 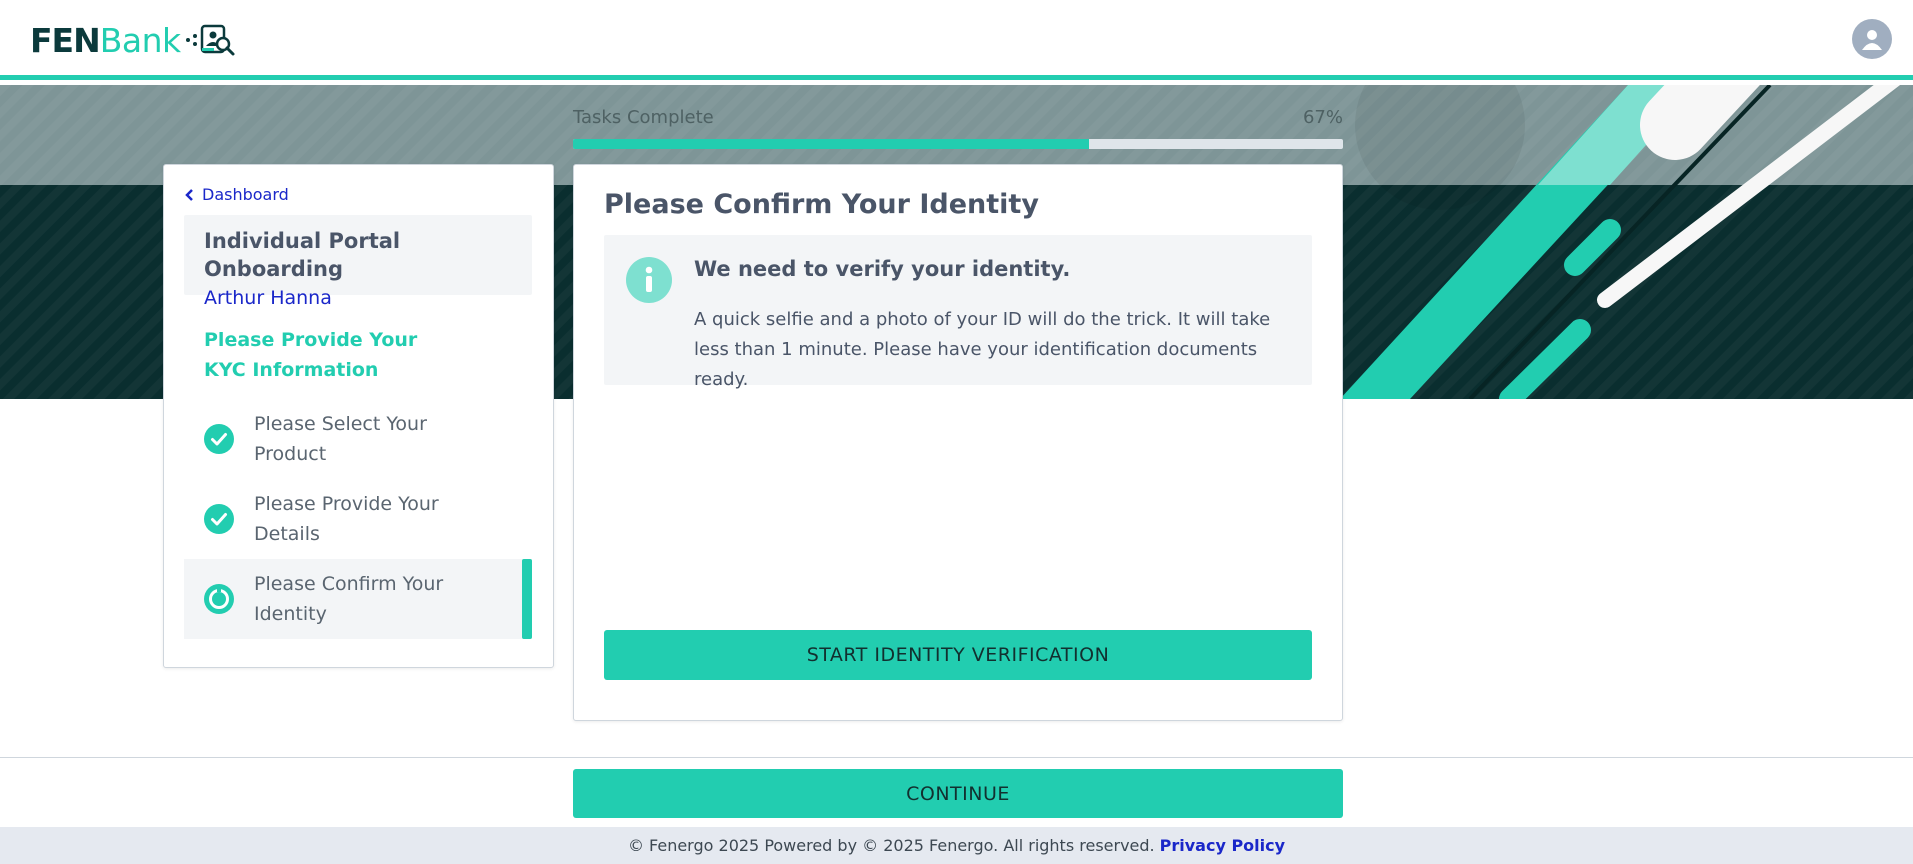 I want to click on progress-percent: 67%, so click(x=1322, y=117).